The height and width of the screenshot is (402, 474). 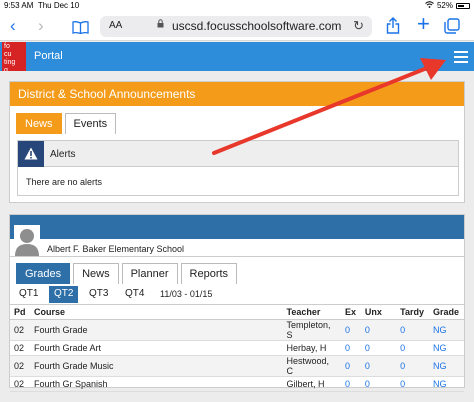 I want to click on status-time: 9:53 AM Thu Dec 10, so click(x=42, y=5).